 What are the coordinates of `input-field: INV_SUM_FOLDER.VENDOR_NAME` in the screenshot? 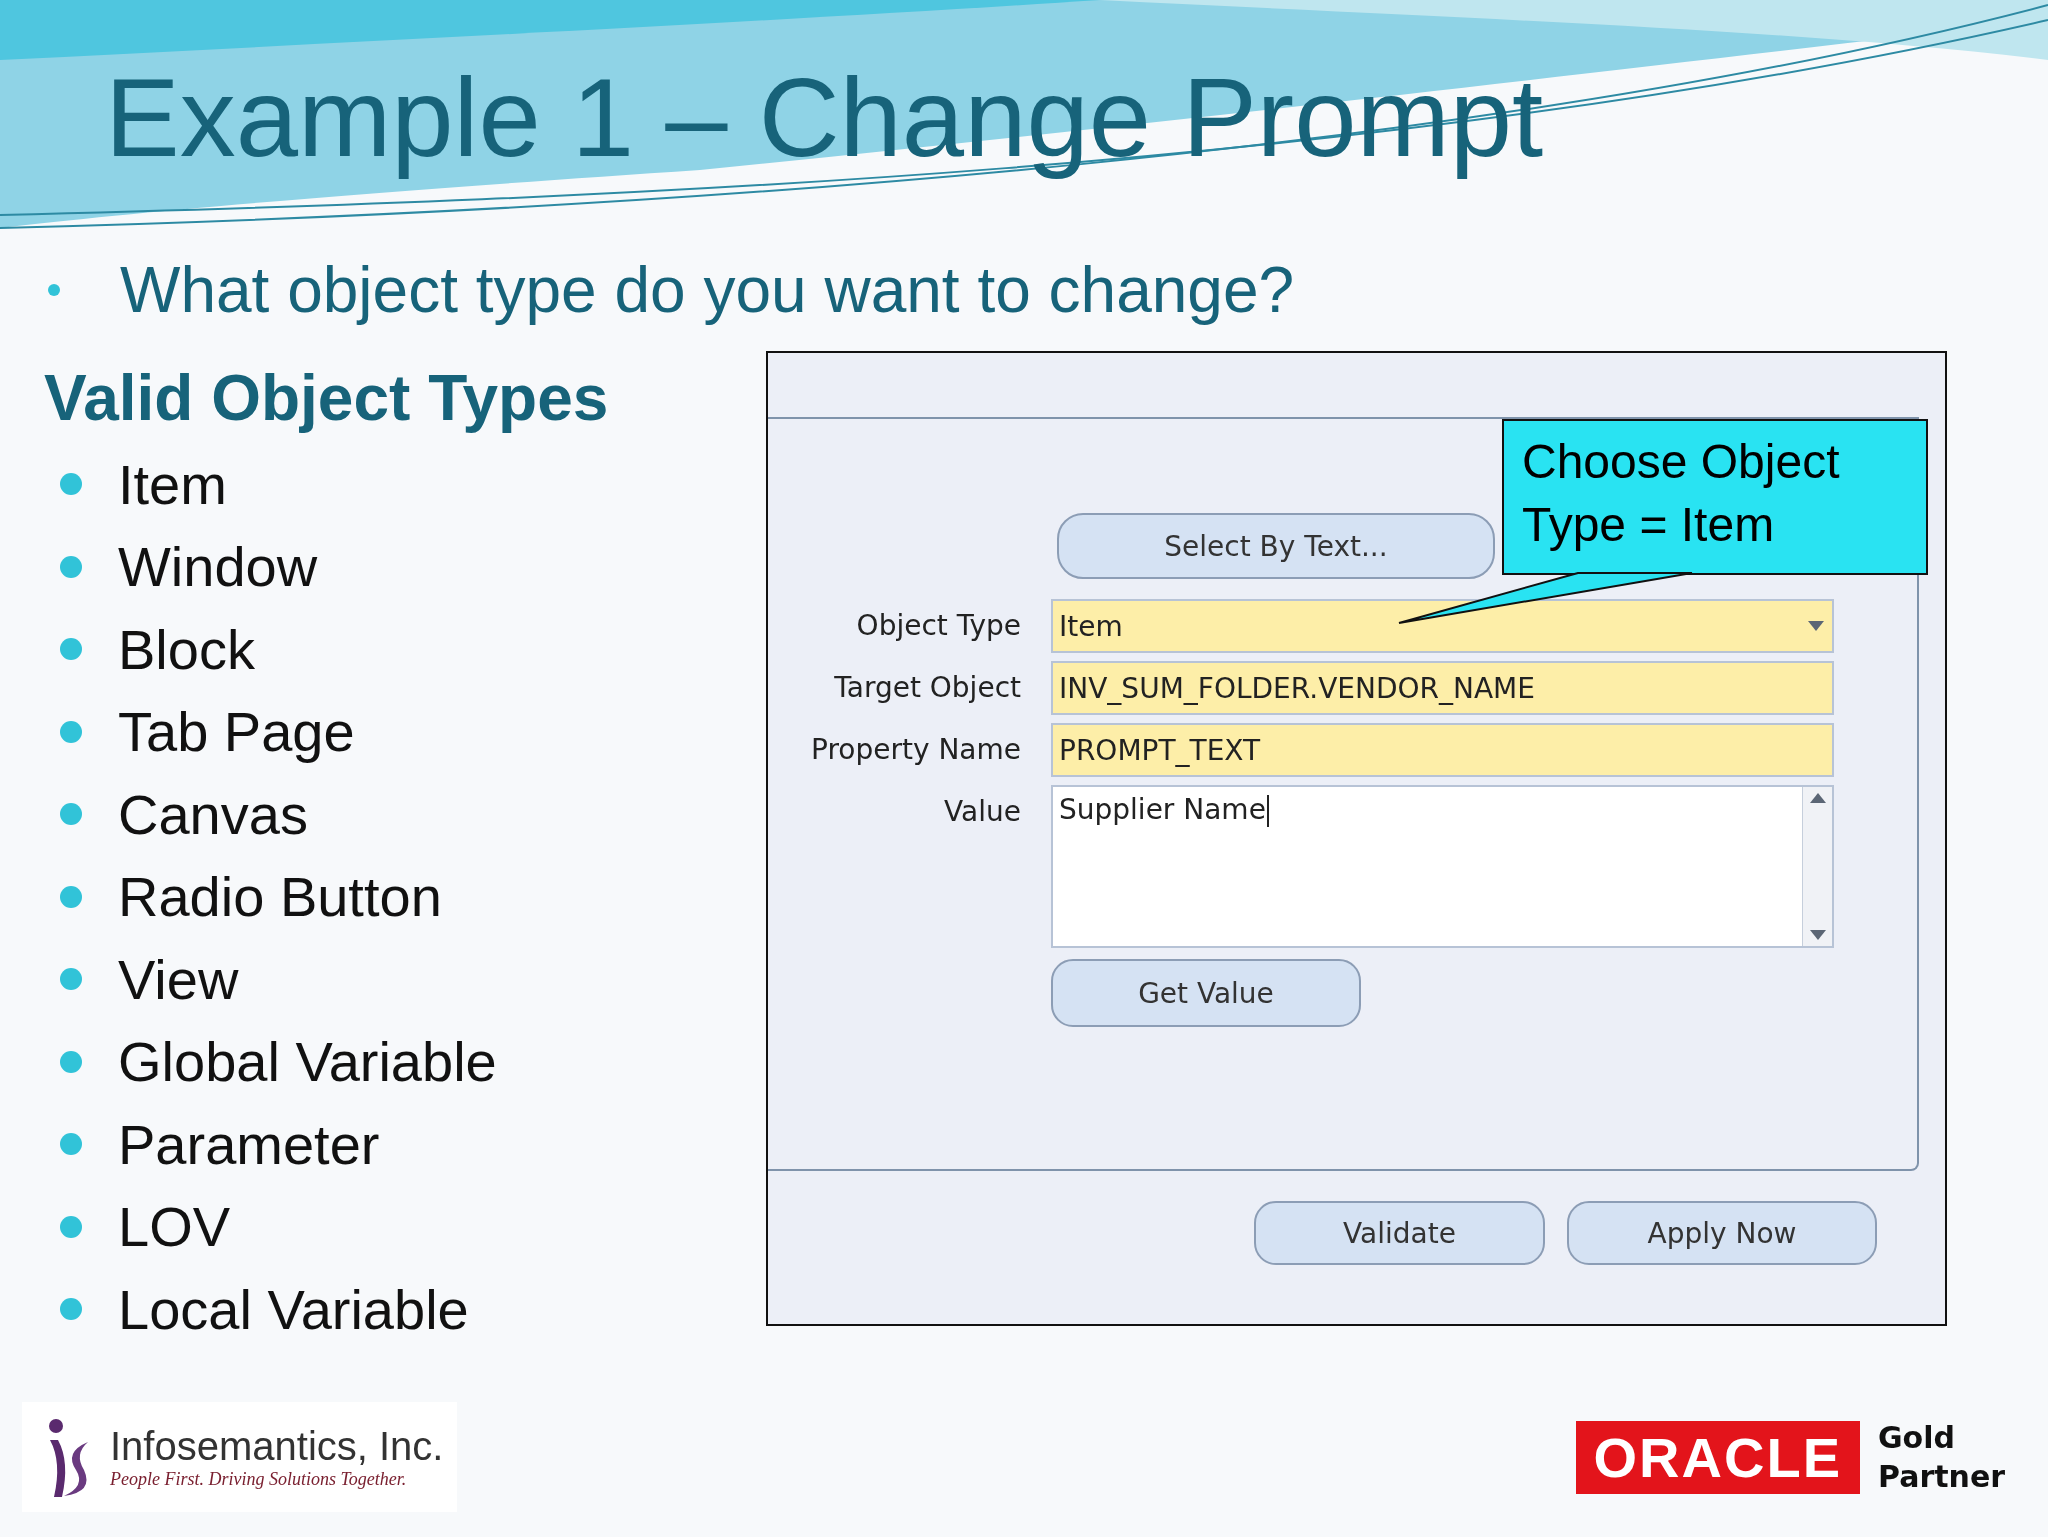 It's located at (1442, 688).